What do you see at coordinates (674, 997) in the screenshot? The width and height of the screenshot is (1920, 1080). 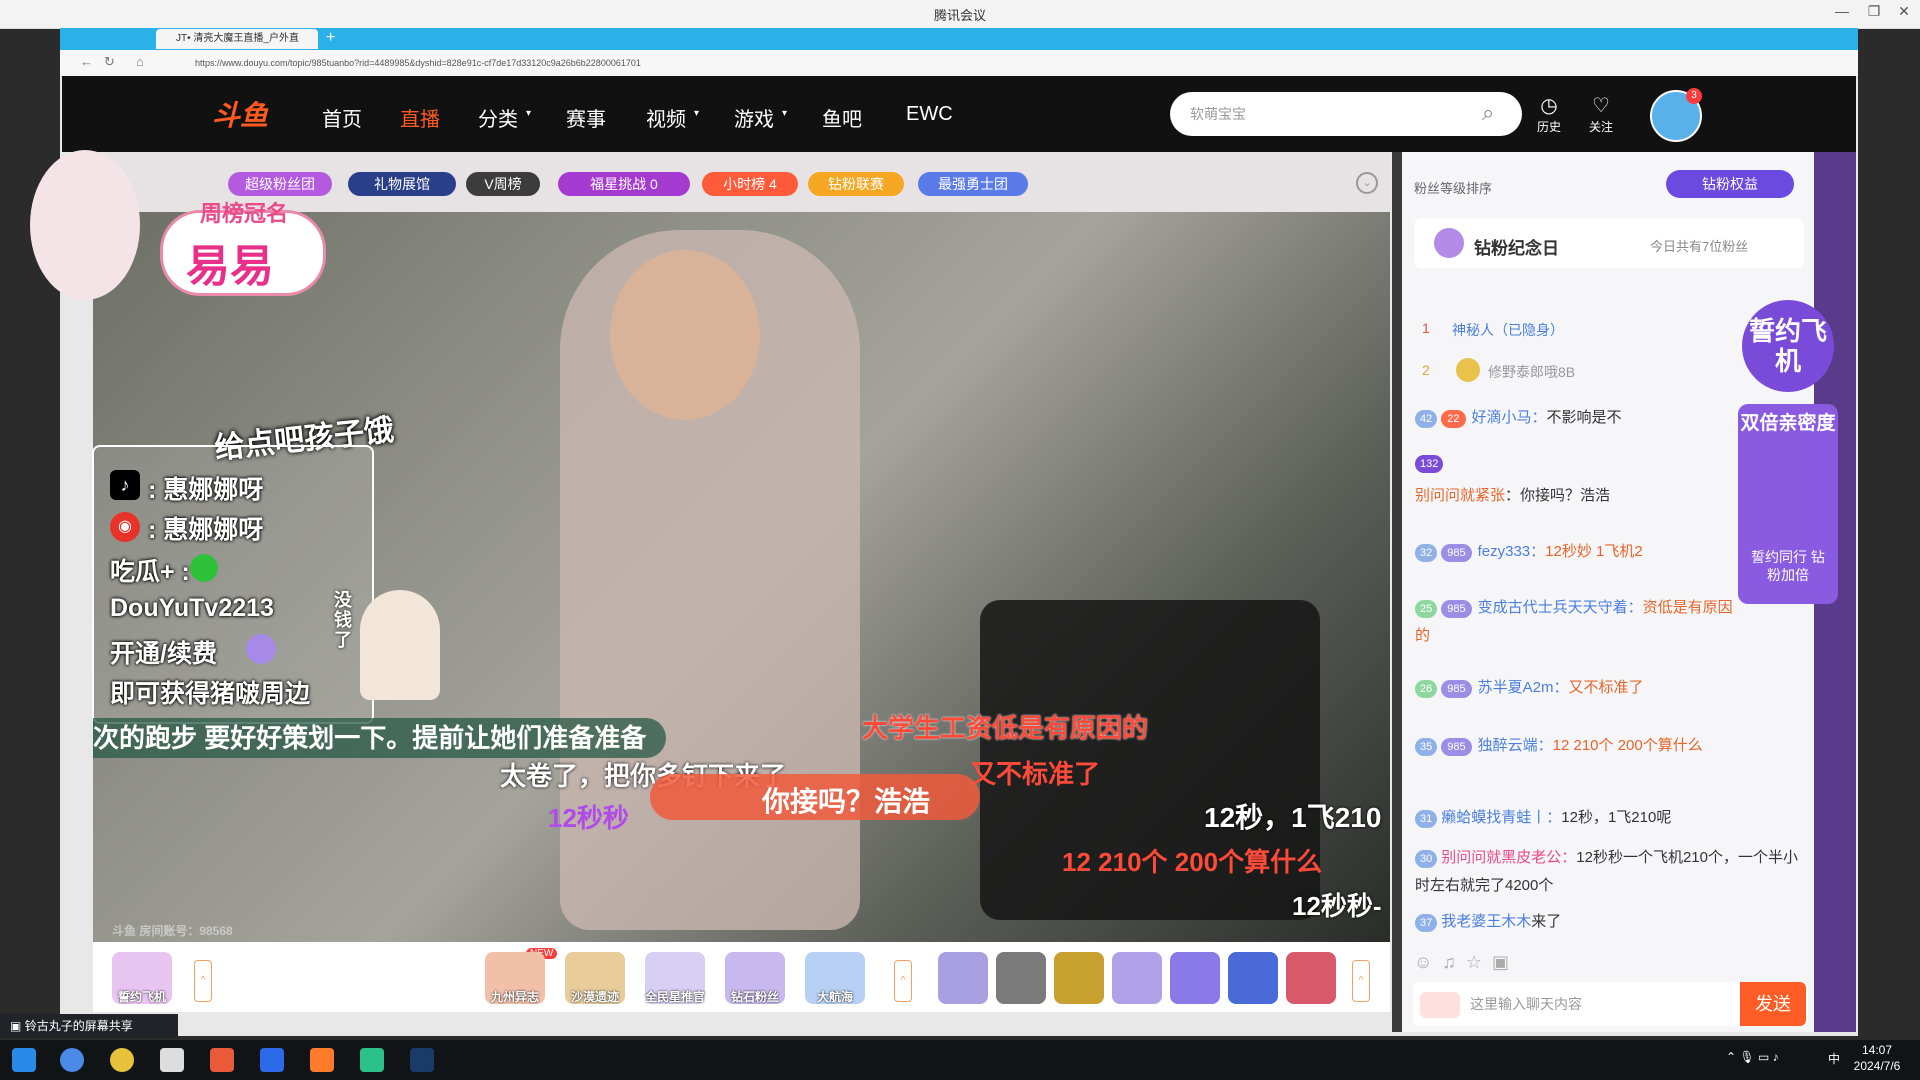 I see `gift-label: 全民星推官` at bounding box center [674, 997].